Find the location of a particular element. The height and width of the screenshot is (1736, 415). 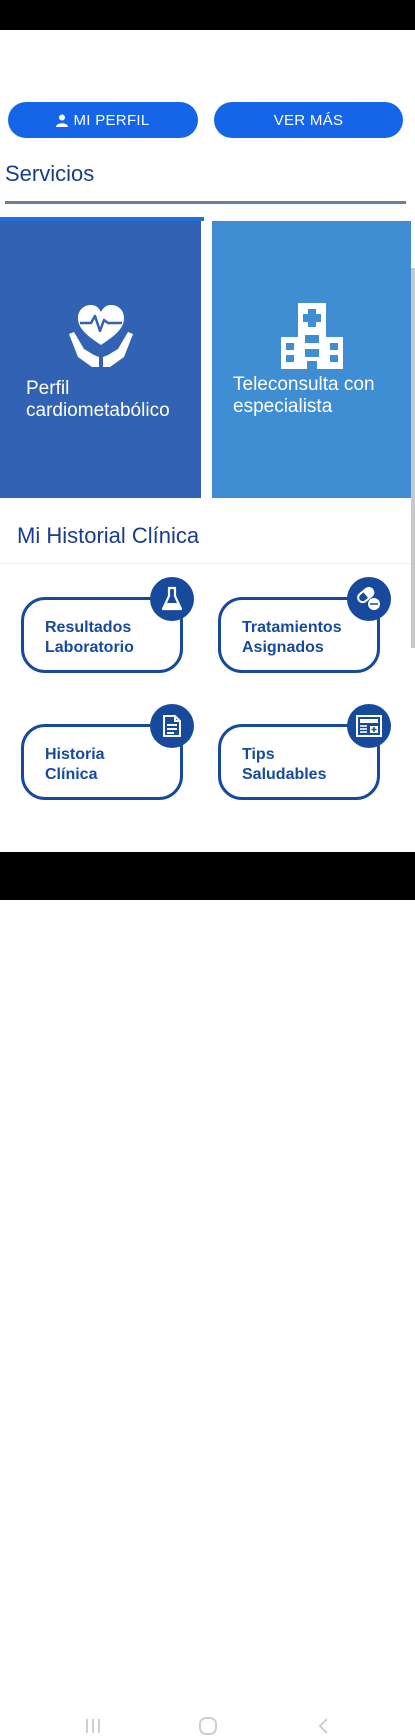

clinical-history-label: Historia Clínica is located at coordinates (75, 764).